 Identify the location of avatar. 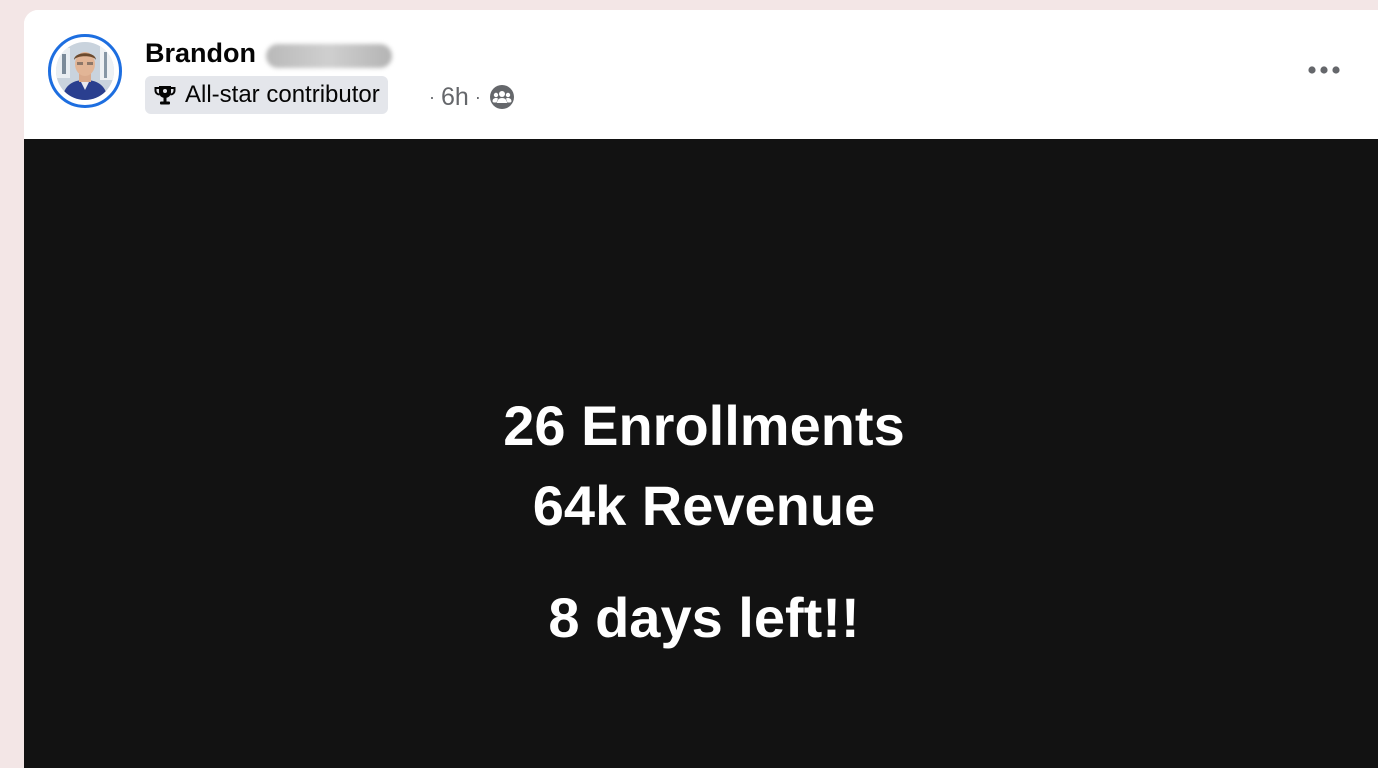
(85, 71).